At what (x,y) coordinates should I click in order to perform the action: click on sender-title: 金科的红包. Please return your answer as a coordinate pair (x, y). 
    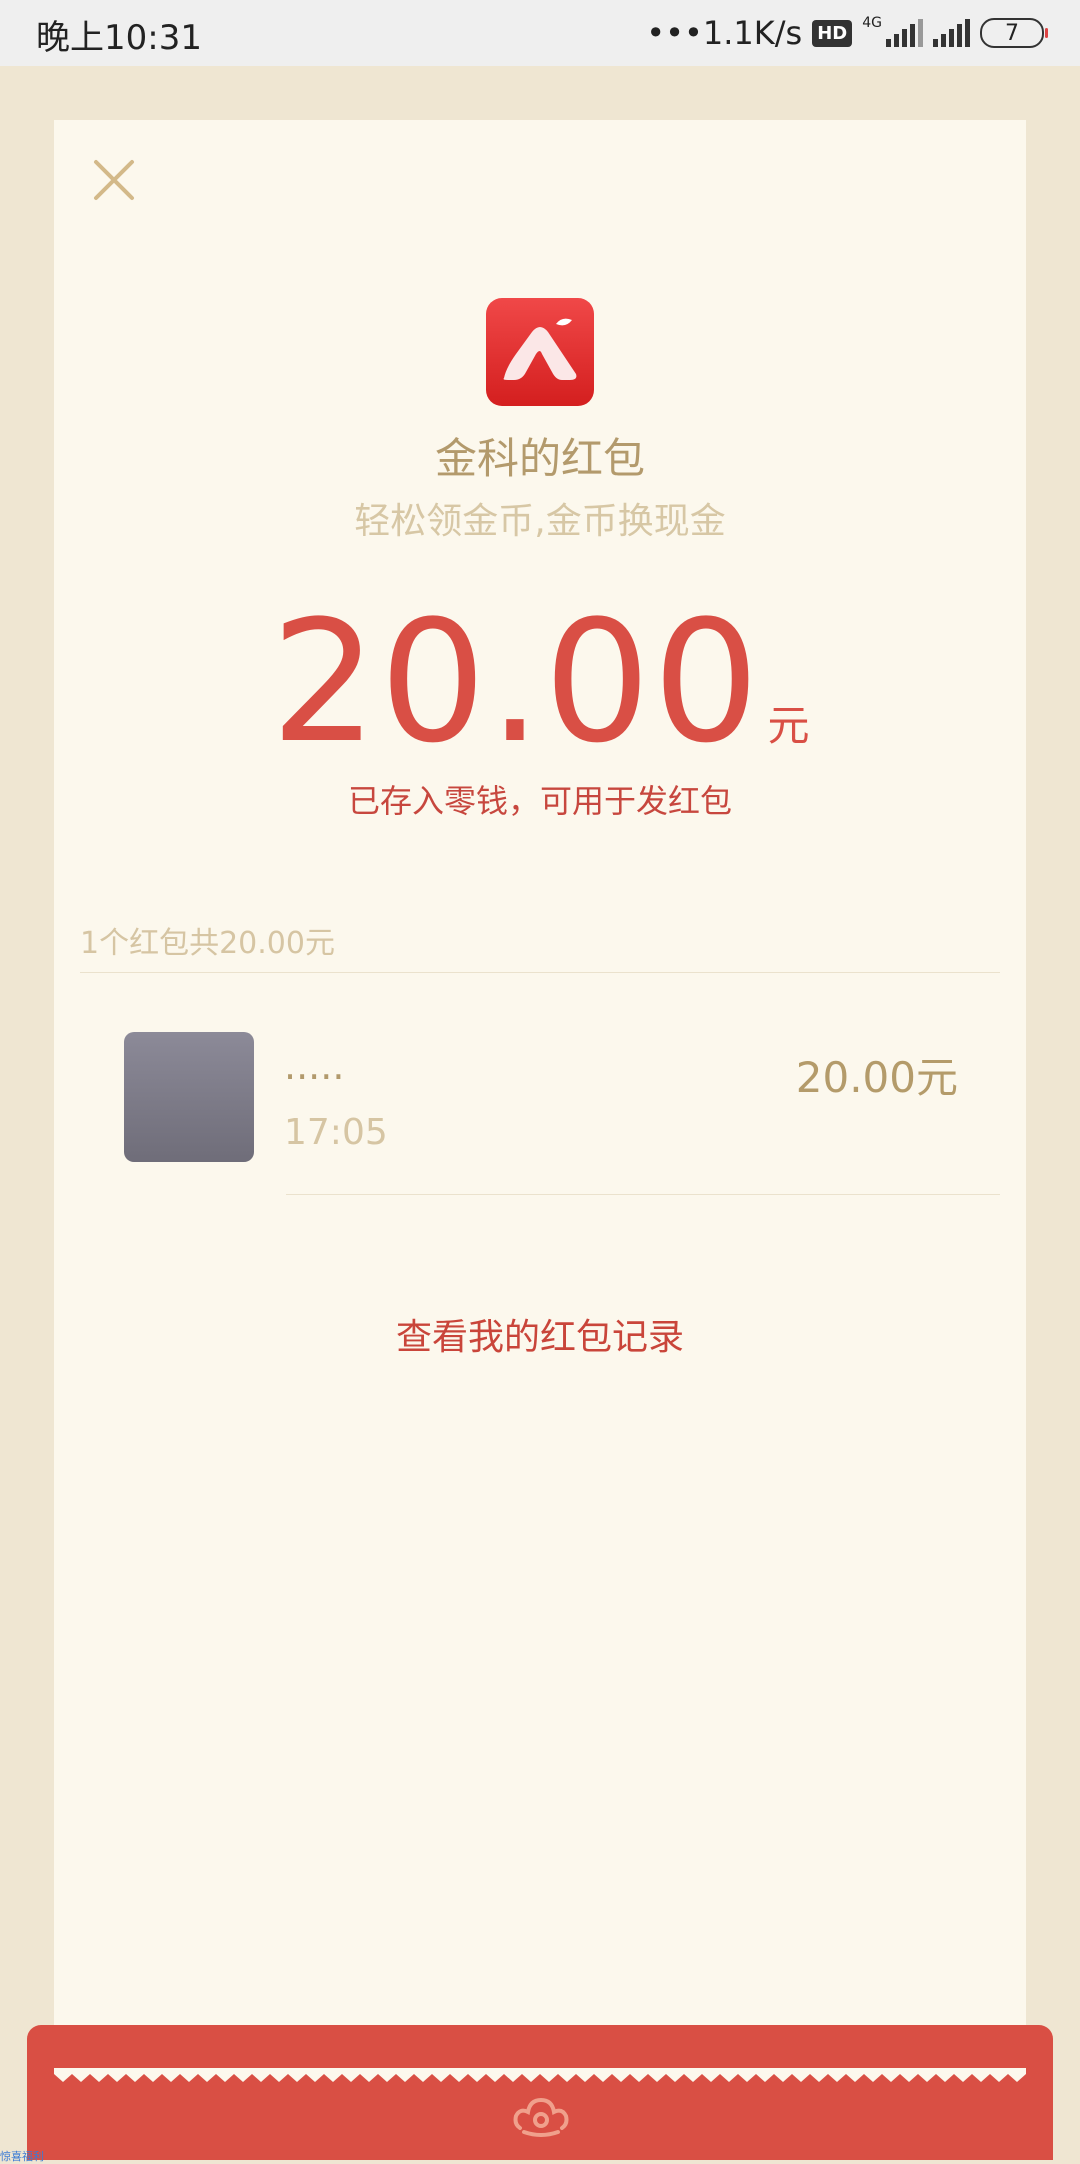
    Looking at the image, I should click on (539, 458).